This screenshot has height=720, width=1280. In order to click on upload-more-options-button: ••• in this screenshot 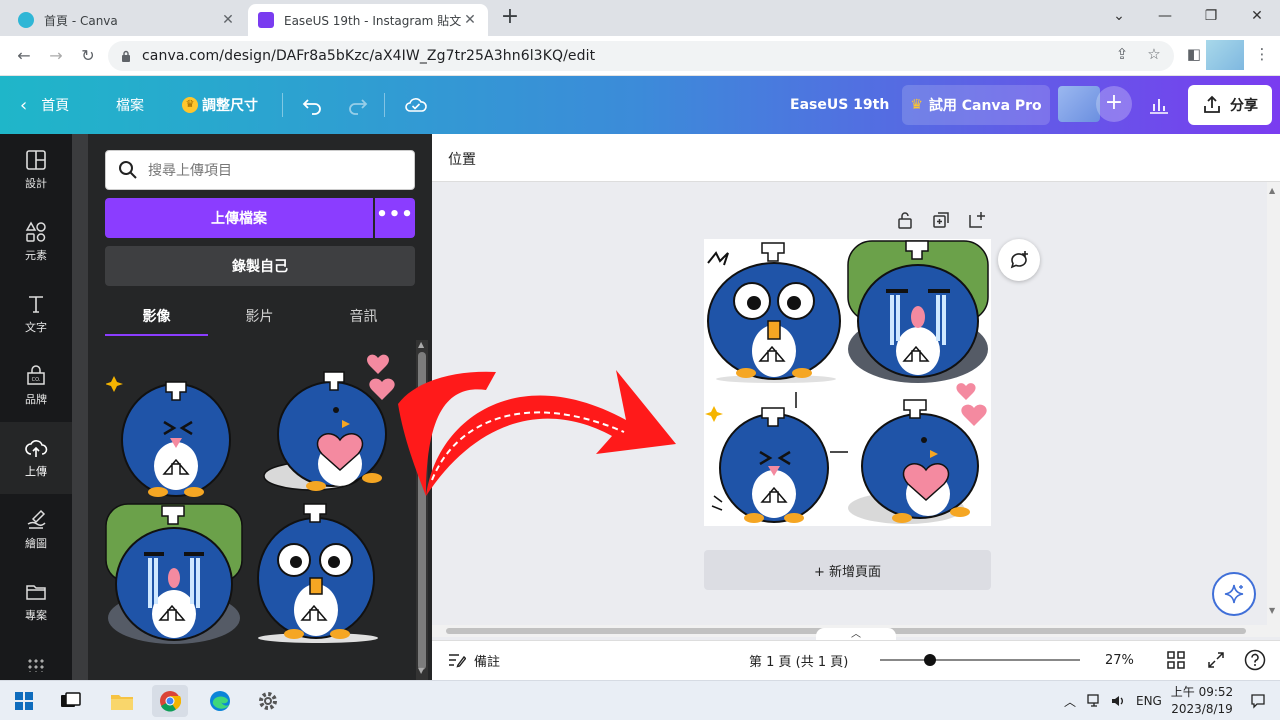, I will do `click(395, 218)`.